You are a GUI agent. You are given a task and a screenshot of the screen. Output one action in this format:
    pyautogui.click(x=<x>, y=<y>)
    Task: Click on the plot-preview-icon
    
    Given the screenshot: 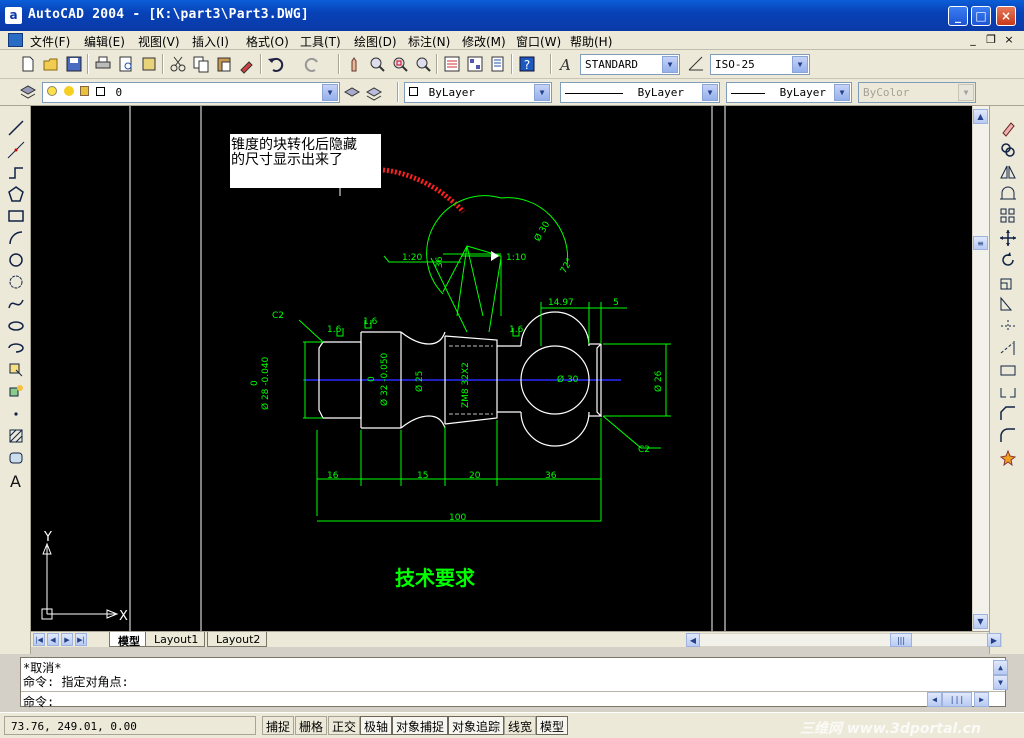 What is the action you would take?
    pyautogui.click(x=126, y=64)
    